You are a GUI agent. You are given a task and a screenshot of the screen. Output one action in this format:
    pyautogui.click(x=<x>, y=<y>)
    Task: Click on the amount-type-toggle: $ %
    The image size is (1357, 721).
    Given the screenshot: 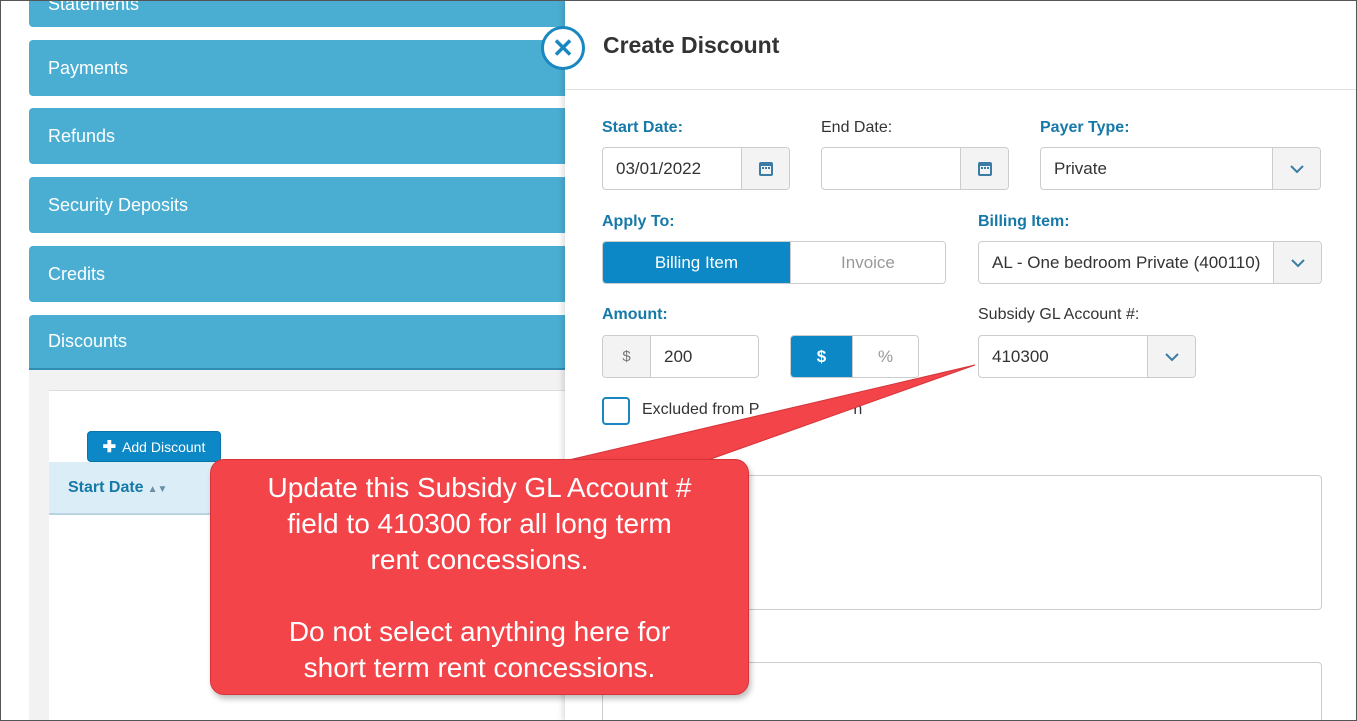 What is the action you would take?
    pyautogui.click(x=854, y=356)
    